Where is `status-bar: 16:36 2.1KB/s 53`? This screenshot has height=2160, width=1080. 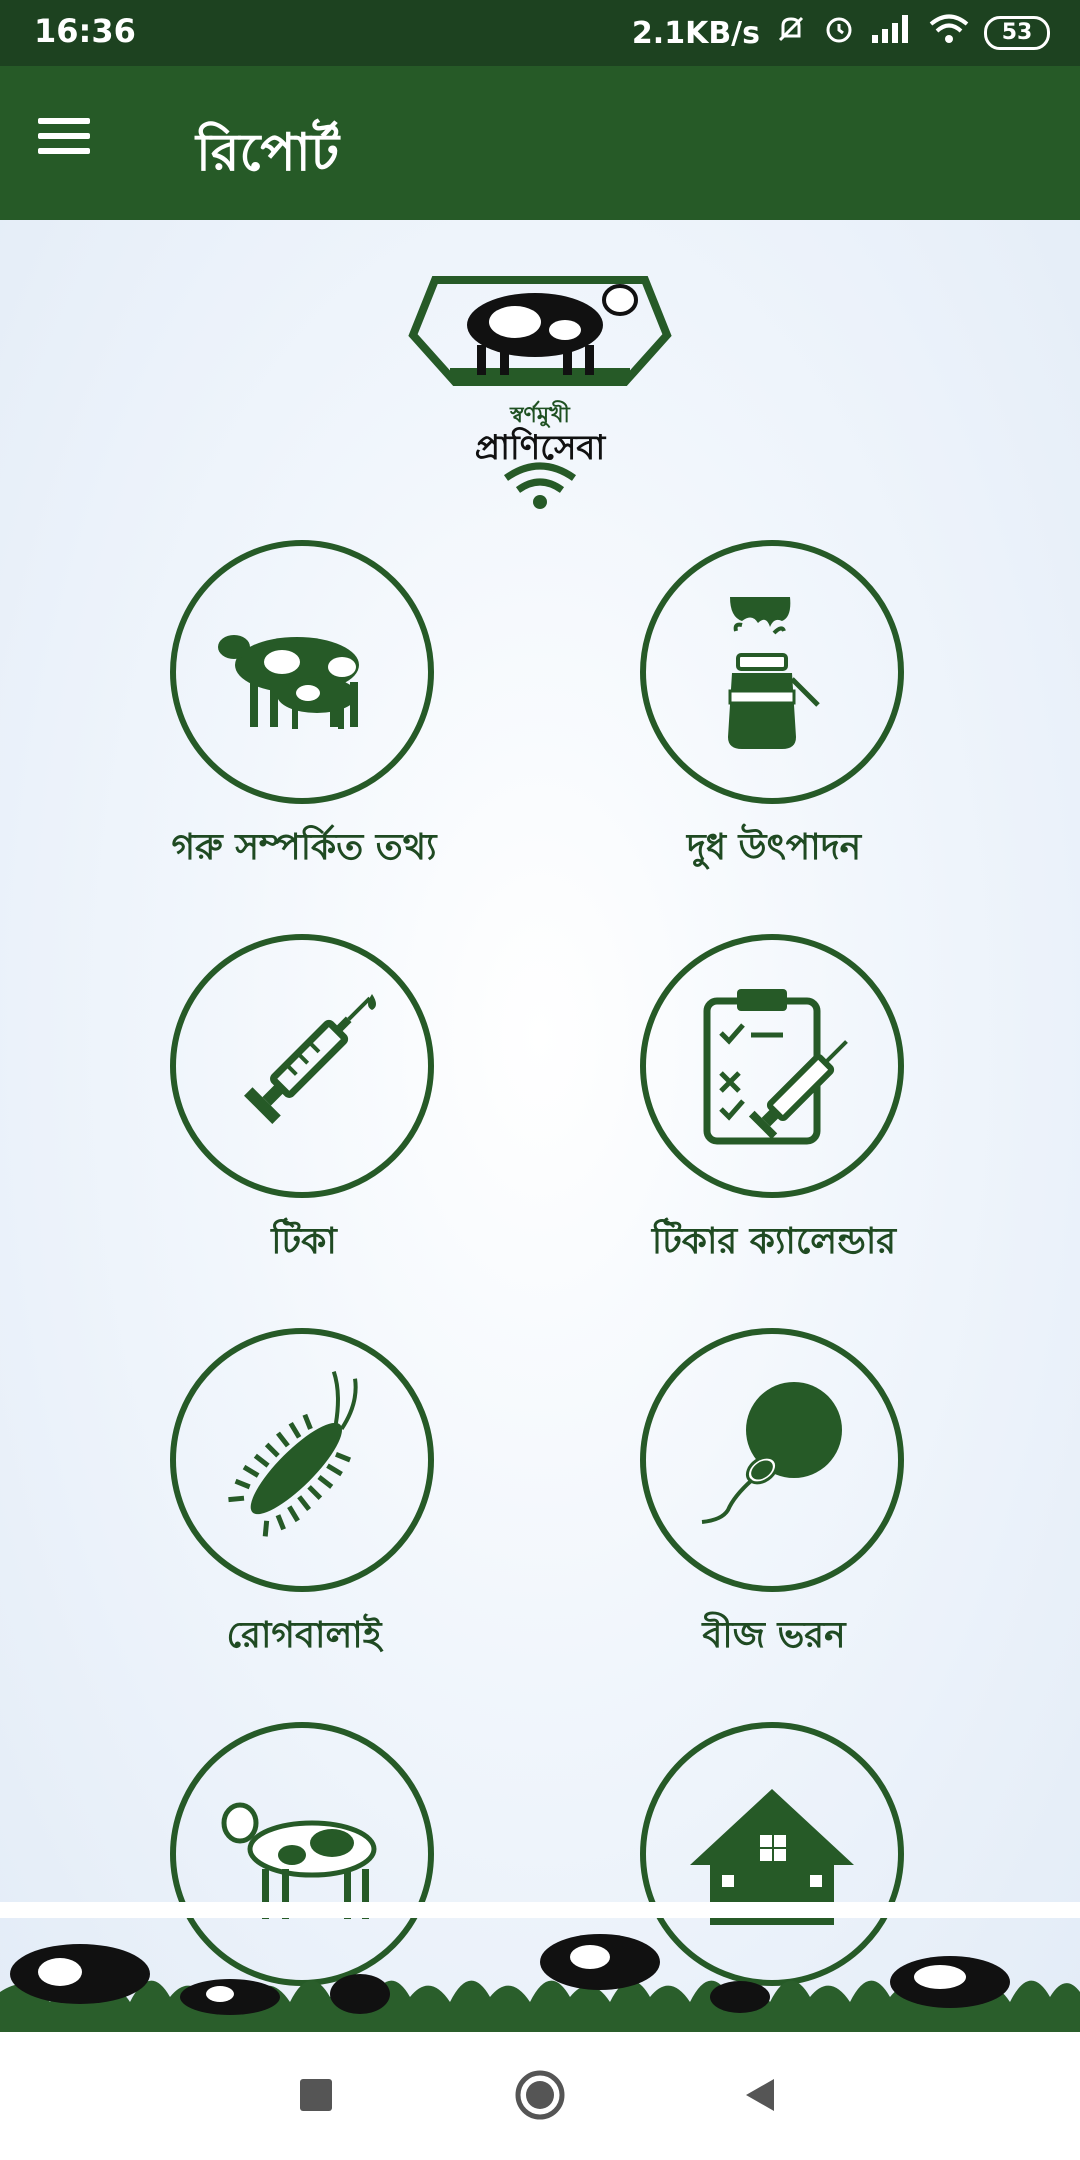
status-bar: 16:36 2.1KB/s 53 is located at coordinates (540, 33).